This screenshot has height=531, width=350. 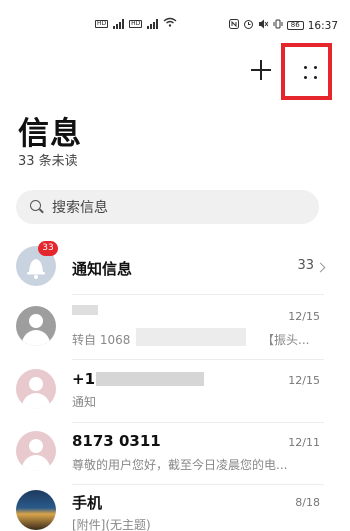 What do you see at coordinates (304, 442) in the screenshot?
I see `conversation-date: 12/11` at bounding box center [304, 442].